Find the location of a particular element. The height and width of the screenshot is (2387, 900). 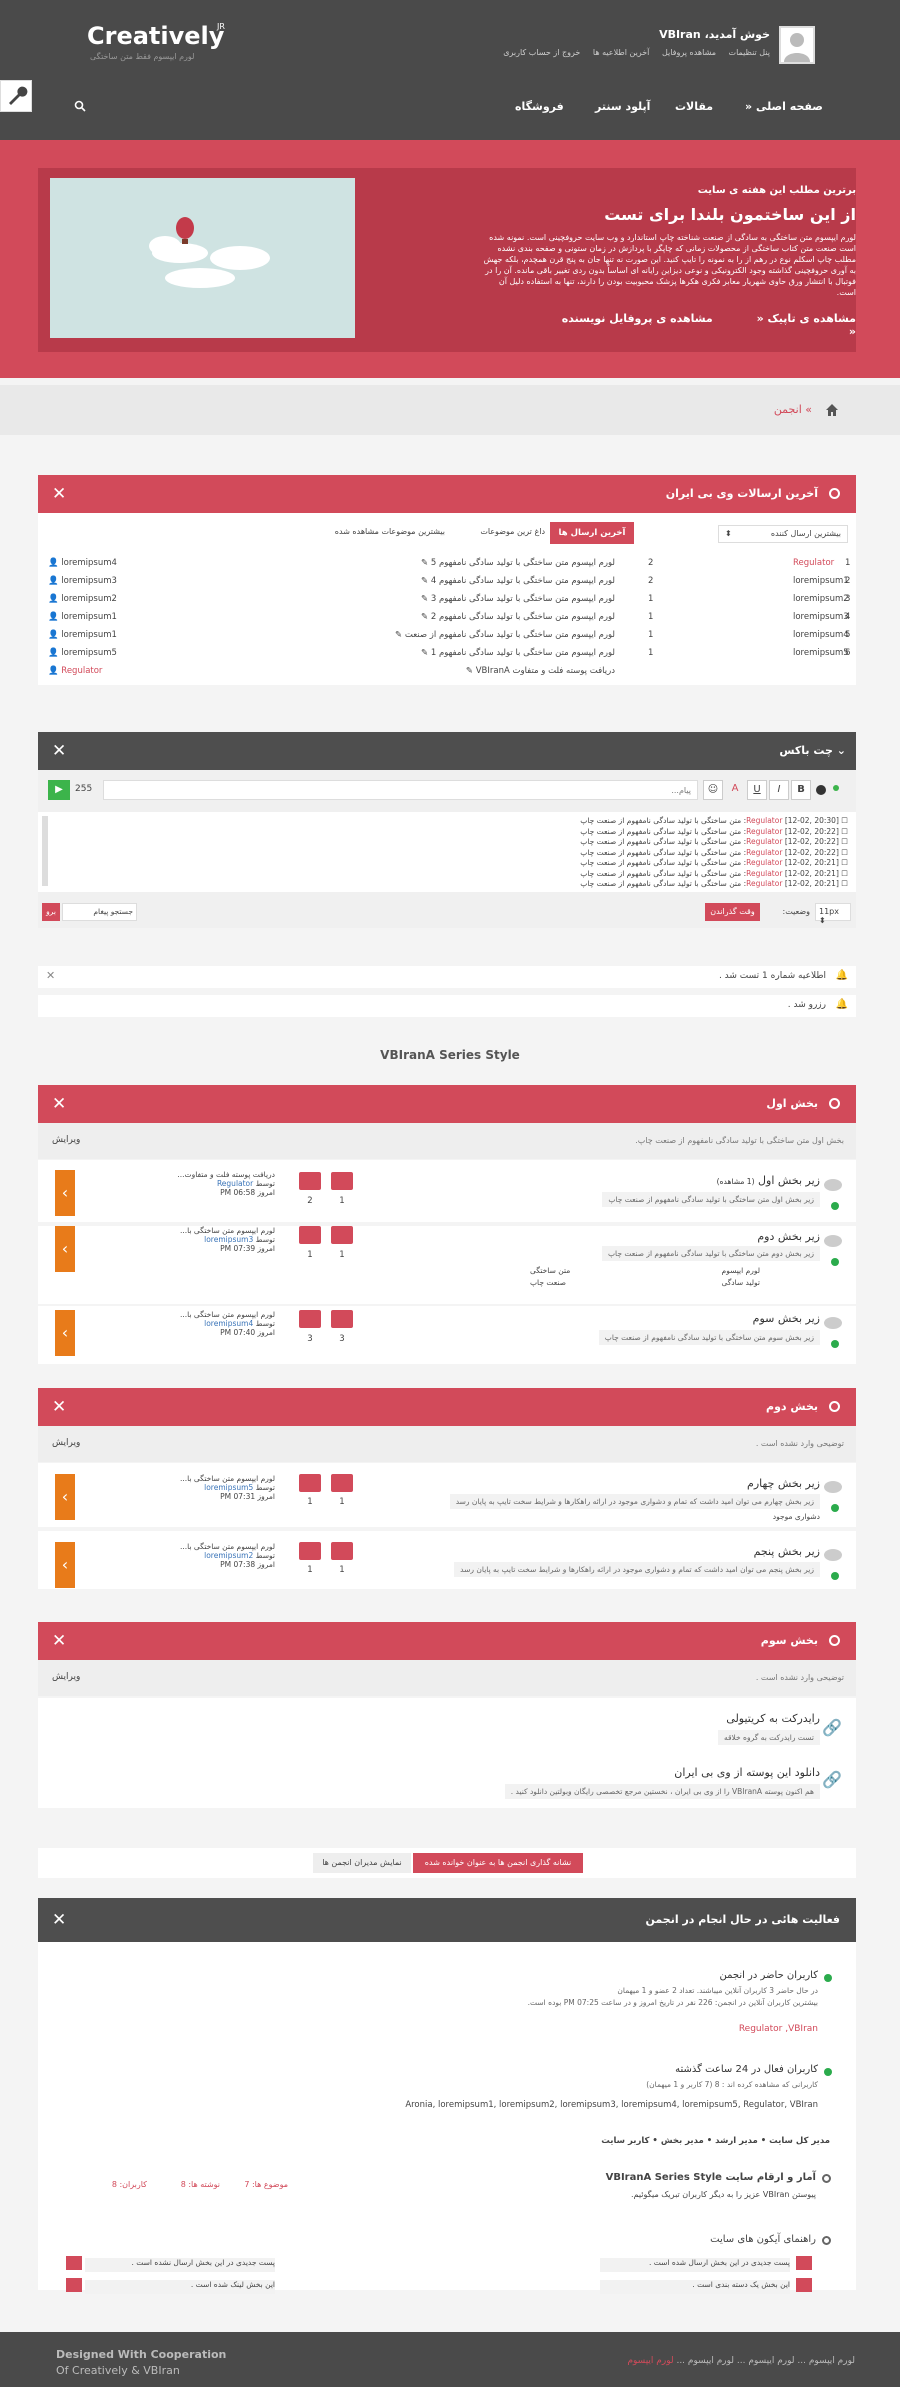

post-author: 👤 loremipsum2 is located at coordinates (103, 603).